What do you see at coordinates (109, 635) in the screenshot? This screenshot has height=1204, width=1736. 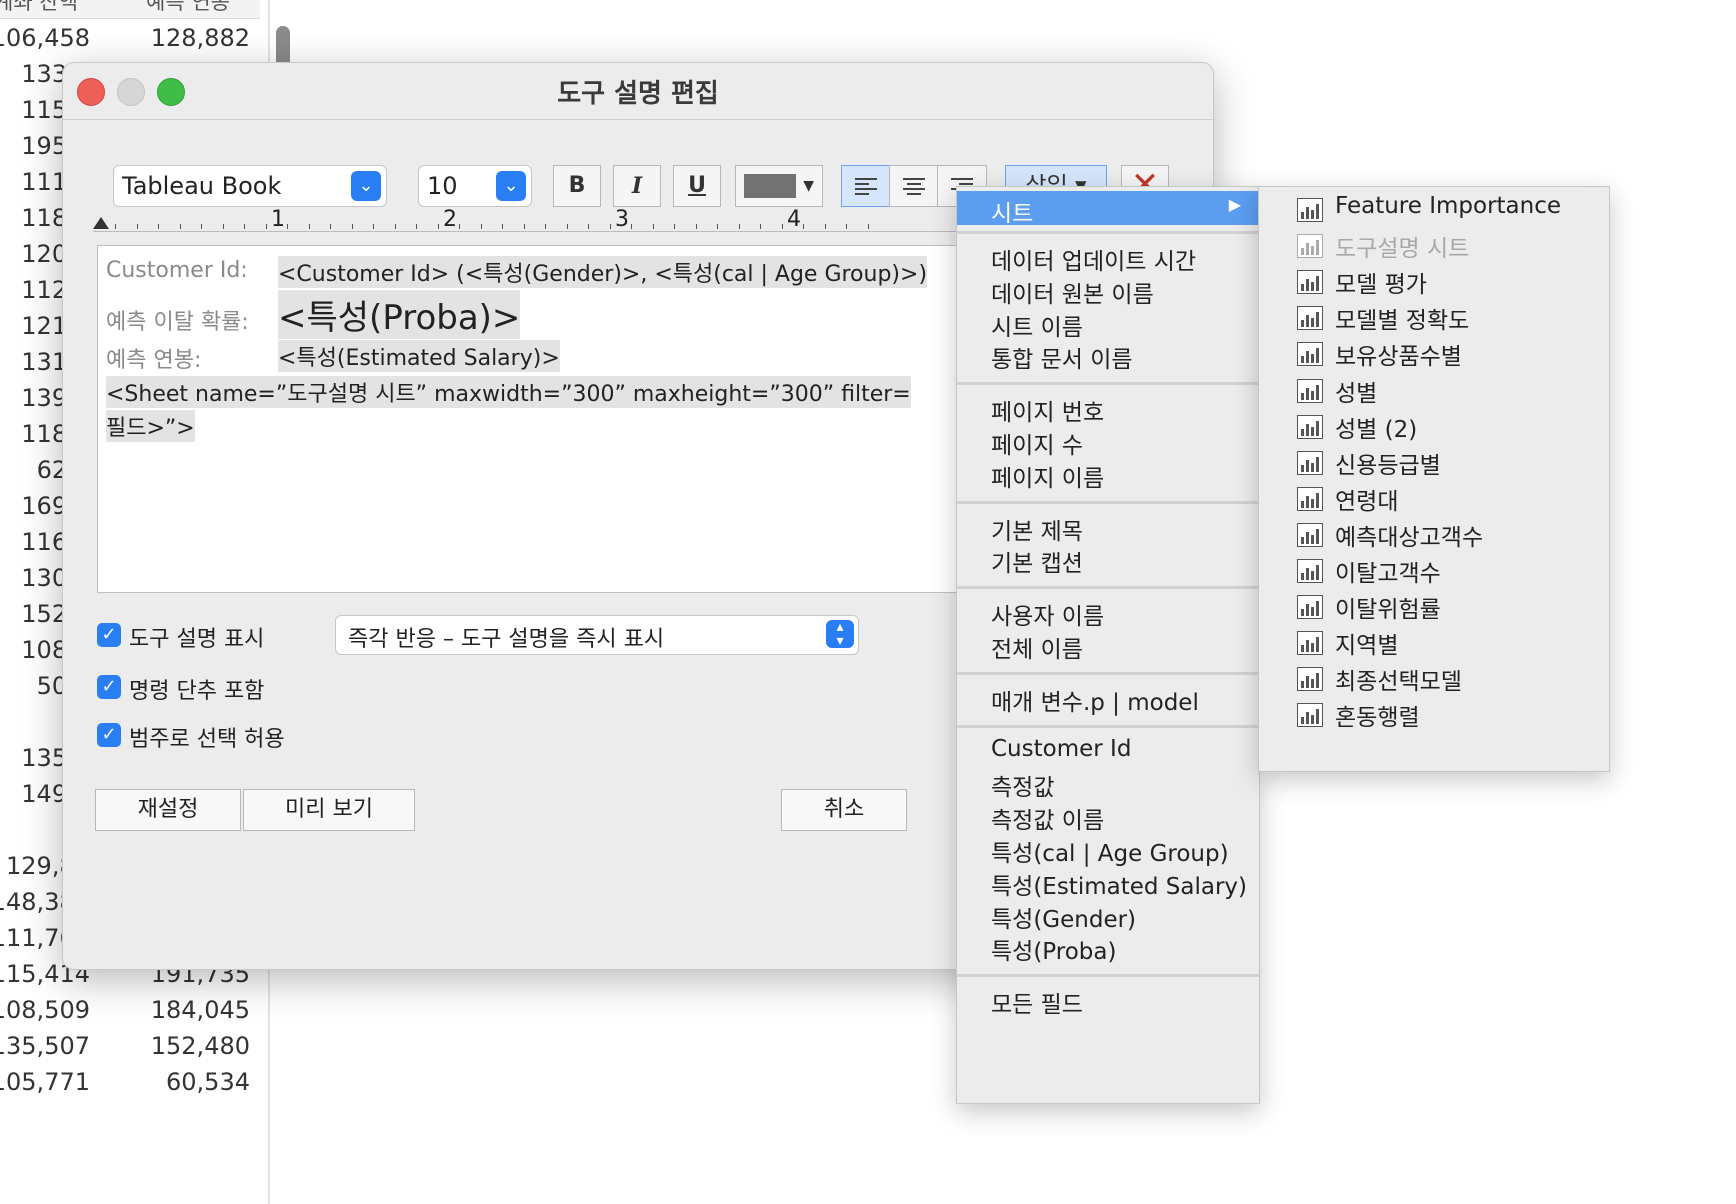 I see `show-tooltip-checkbox: ✓` at bounding box center [109, 635].